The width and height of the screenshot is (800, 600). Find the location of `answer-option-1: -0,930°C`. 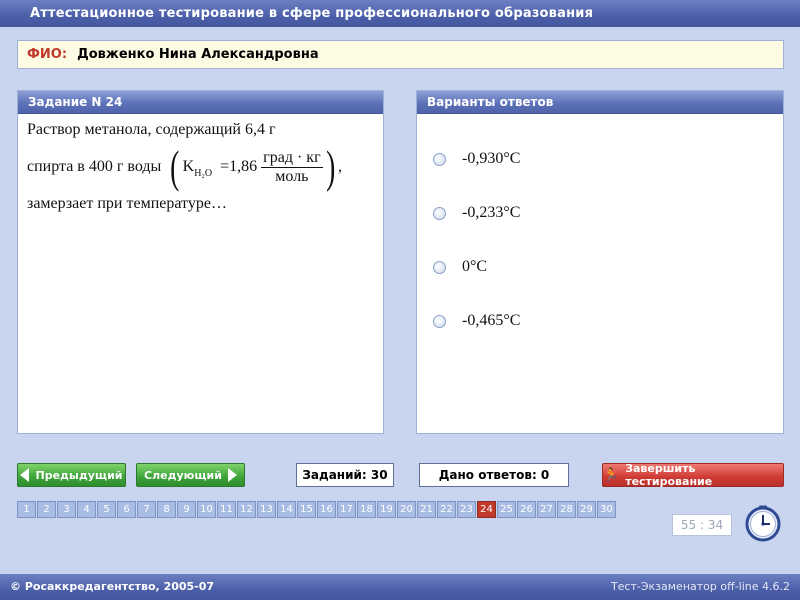

answer-option-1: -0,930°C is located at coordinates (608, 159).